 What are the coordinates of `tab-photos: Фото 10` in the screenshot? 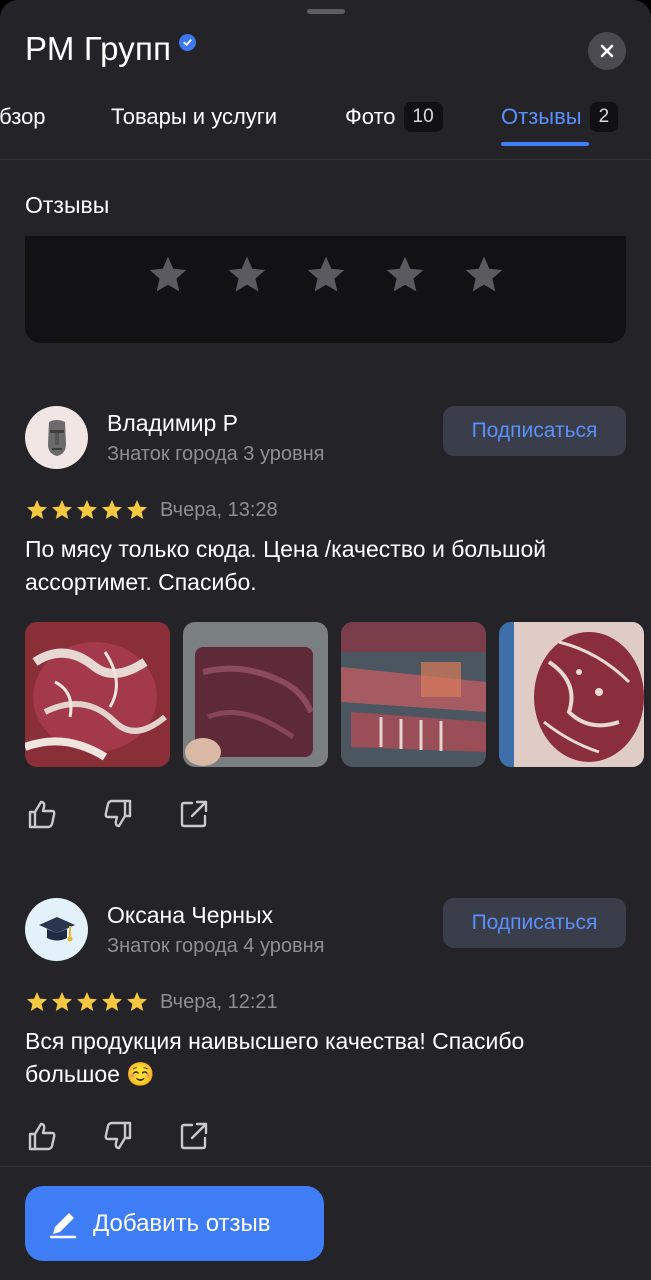 It's located at (394, 117).